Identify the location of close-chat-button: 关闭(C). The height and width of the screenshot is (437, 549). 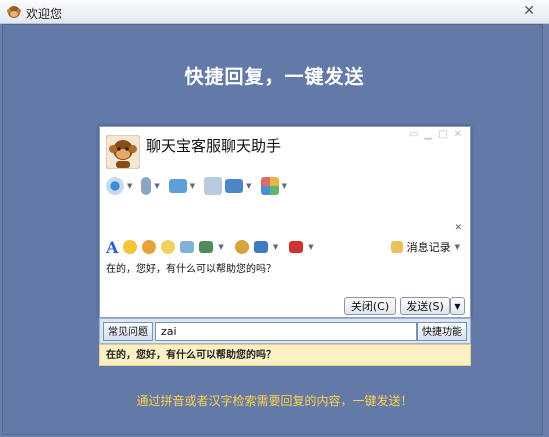
(370, 306).